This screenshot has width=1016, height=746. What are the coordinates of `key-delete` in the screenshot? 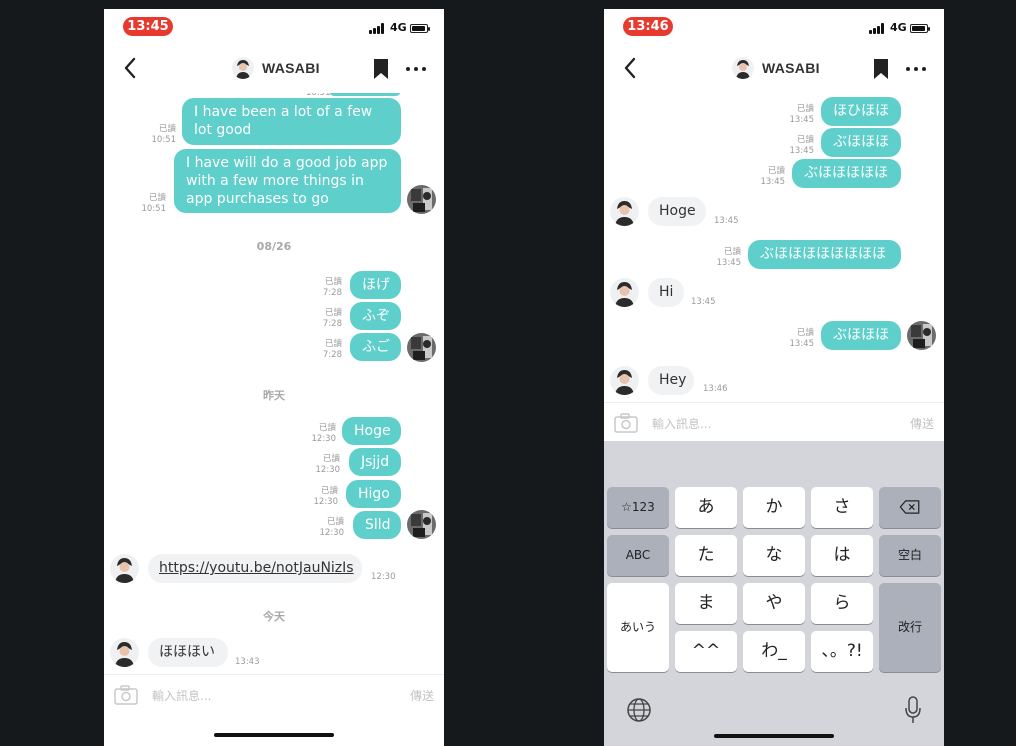 It's located at (910, 507).